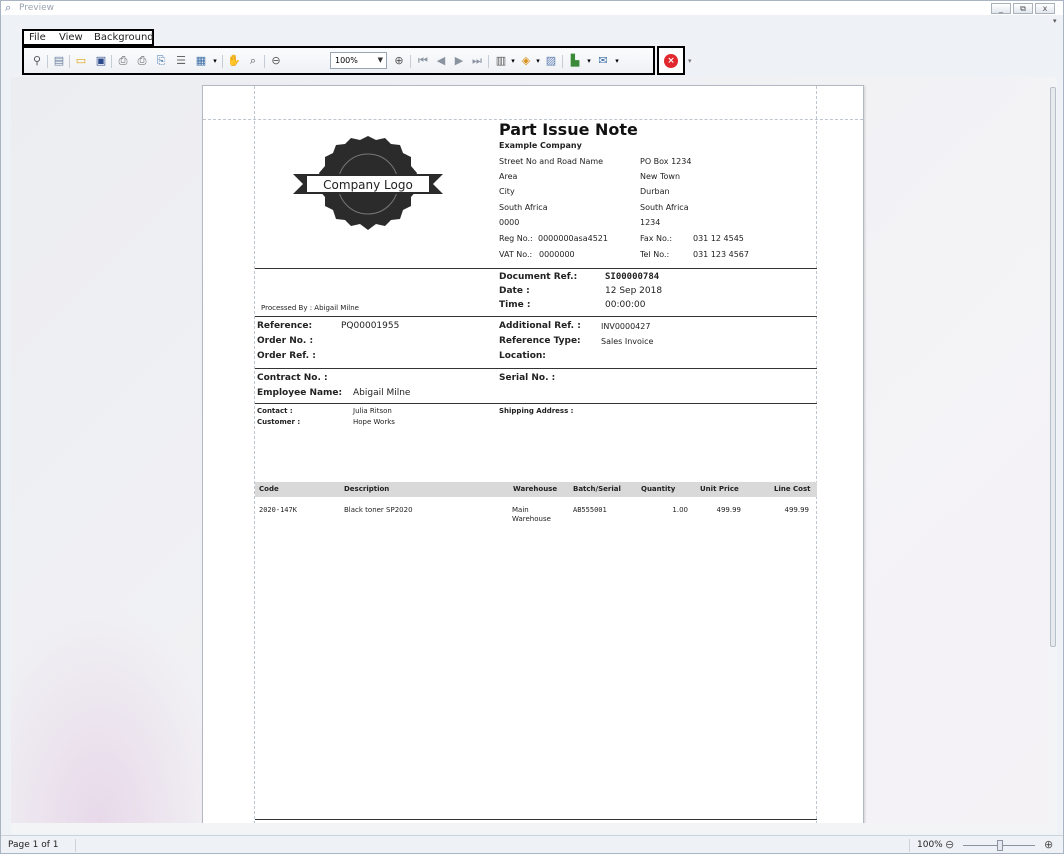  I want to click on next-page-icon: ▶, so click(459, 61).